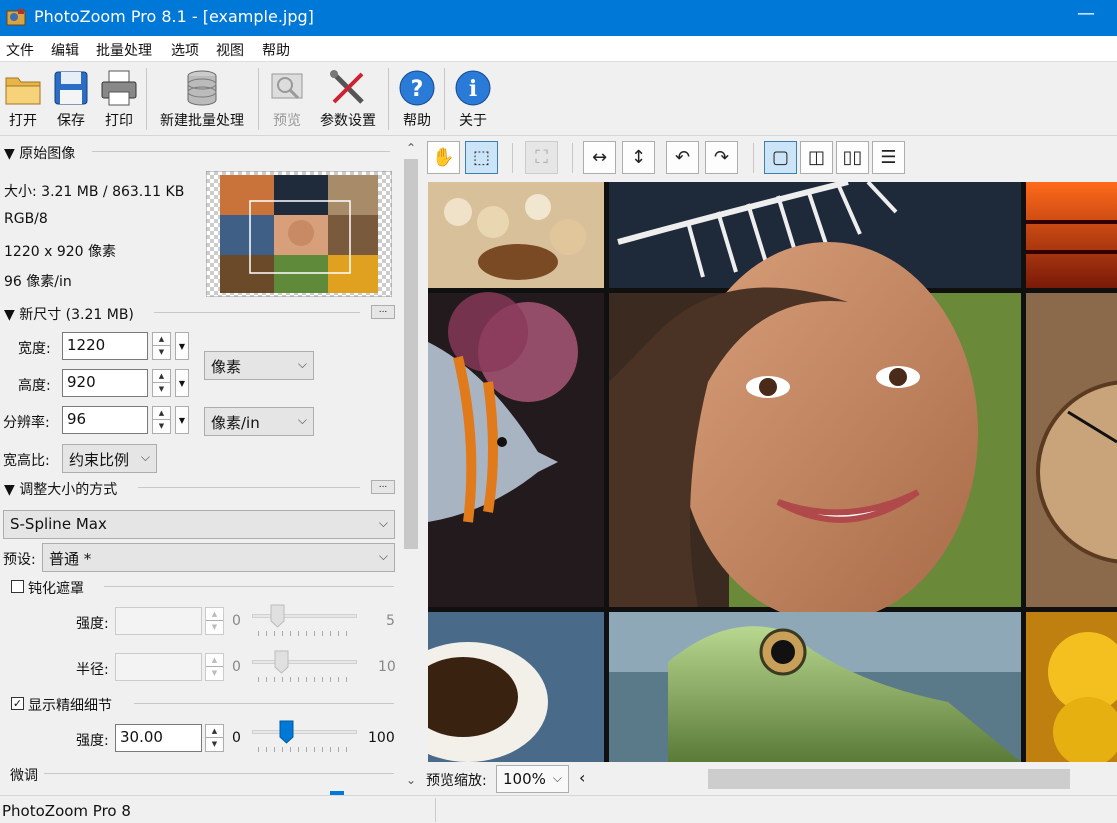  I want to click on window-title: PhotoZoom Pro 8.1 - [example.jpg], so click(174, 16).